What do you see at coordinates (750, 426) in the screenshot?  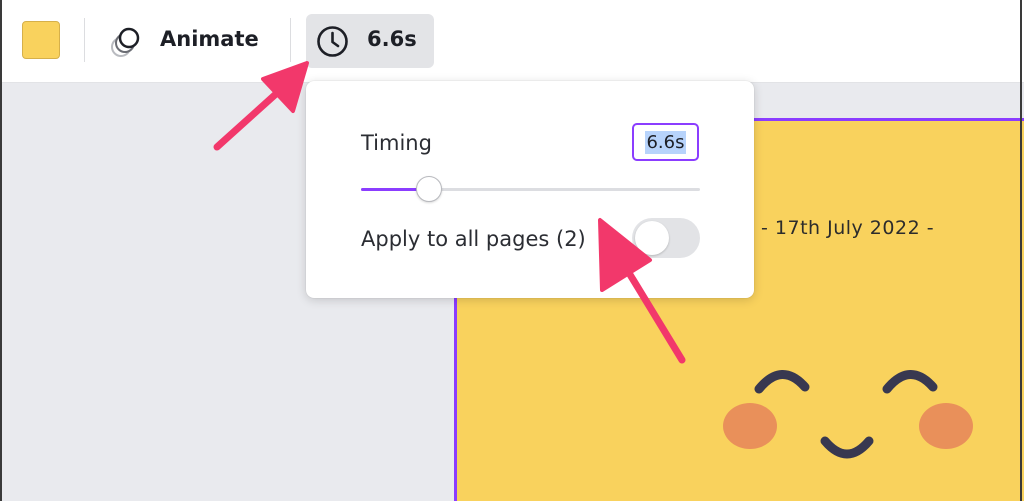 I see `left-cheek` at bounding box center [750, 426].